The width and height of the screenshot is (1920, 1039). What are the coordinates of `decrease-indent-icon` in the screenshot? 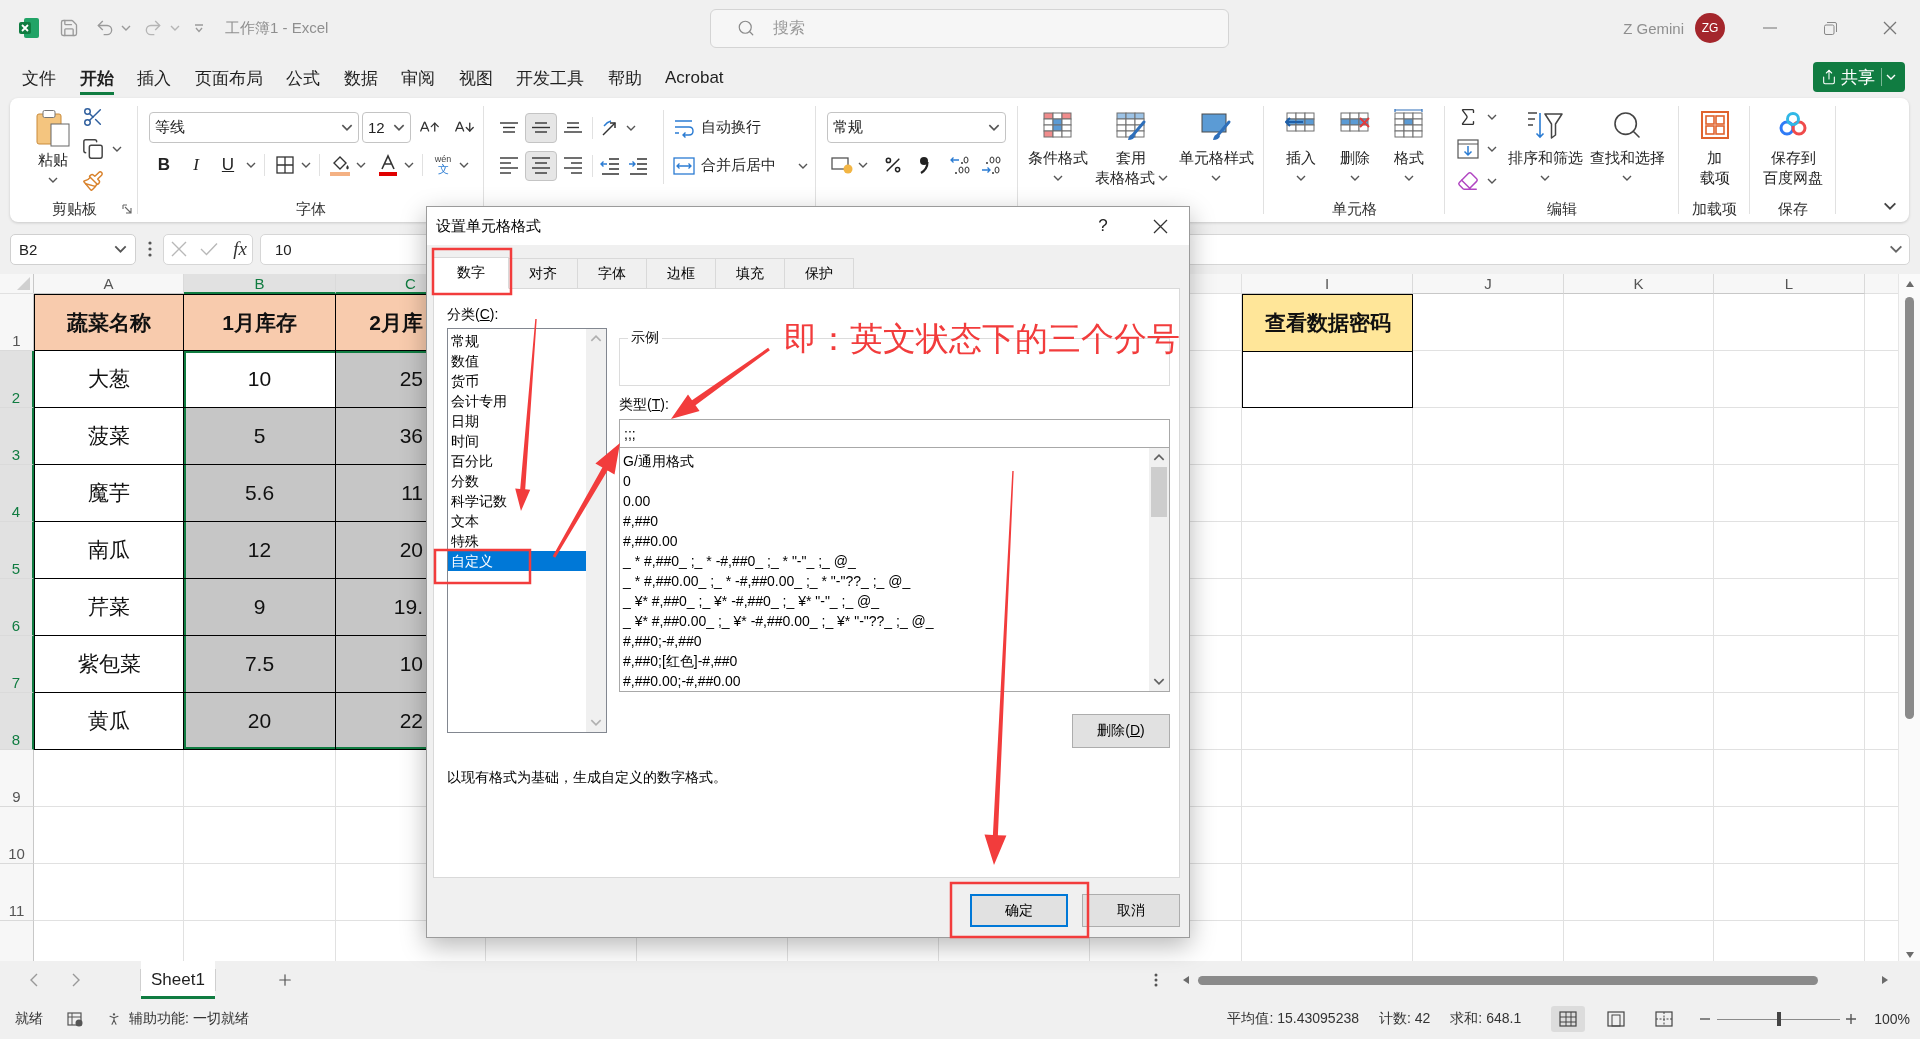 It's located at (610, 165).